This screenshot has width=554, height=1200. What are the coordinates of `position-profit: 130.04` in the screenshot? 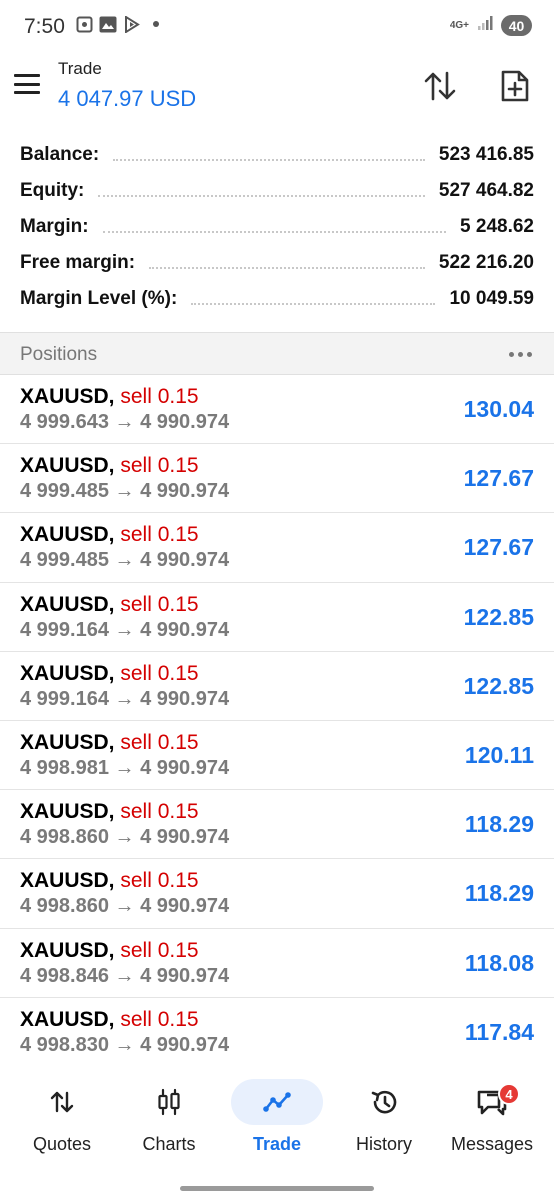 It's located at (498, 409).